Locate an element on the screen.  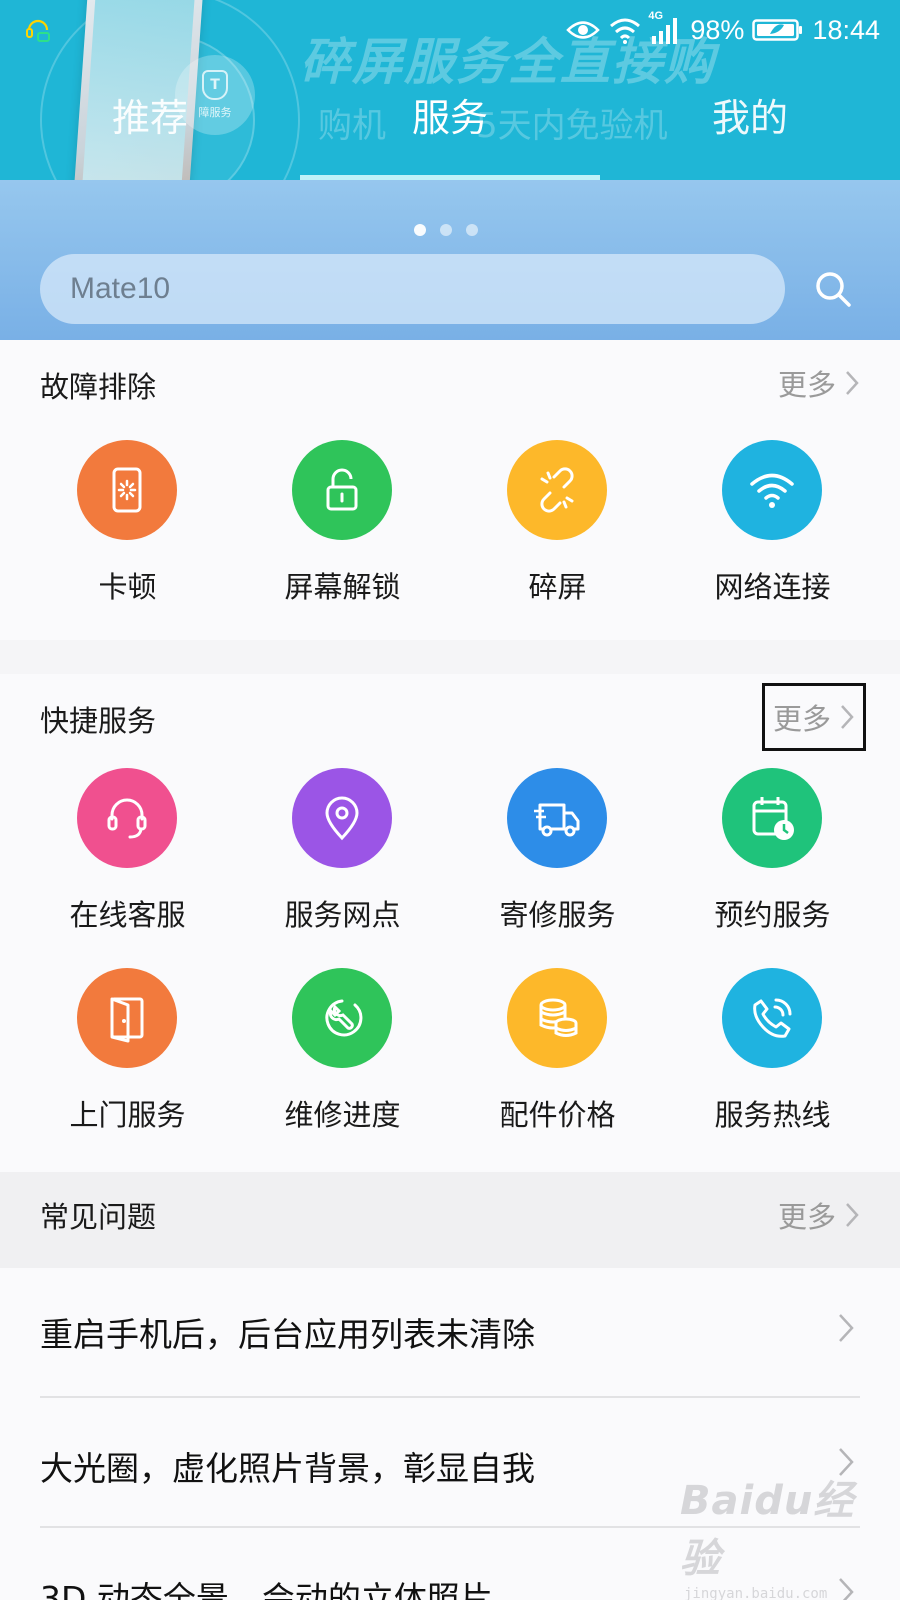
faq-question: 大光圈，虚化照片背景，彰显自我 is located at coordinates (287, 1468).